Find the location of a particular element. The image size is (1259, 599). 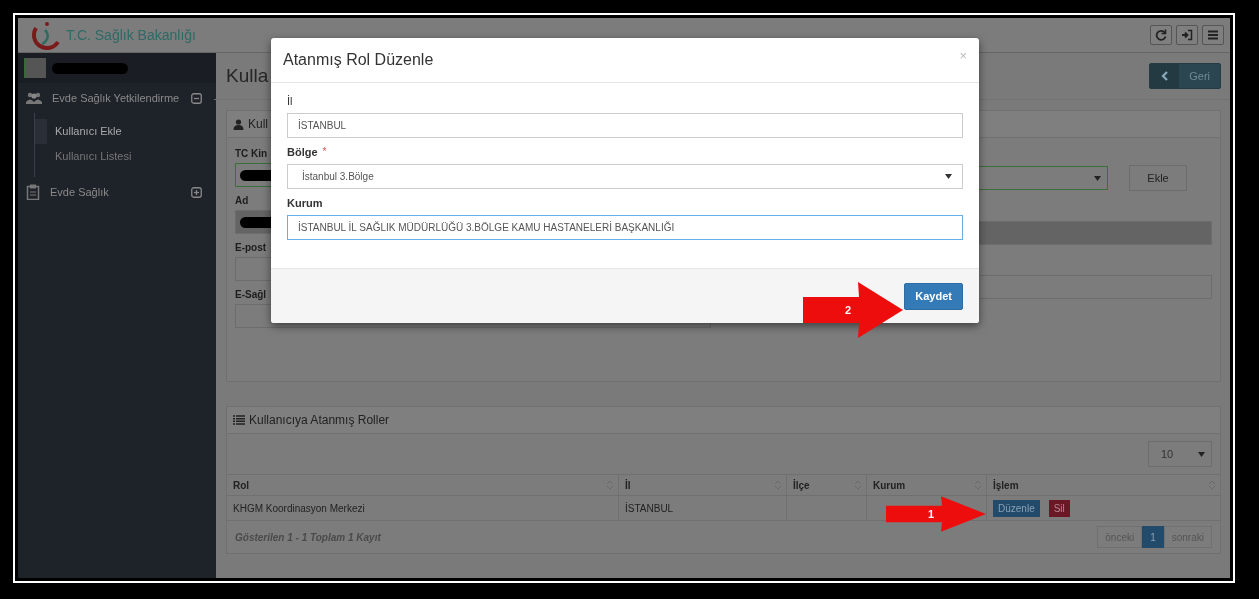

field-label: İl is located at coordinates (290, 101).